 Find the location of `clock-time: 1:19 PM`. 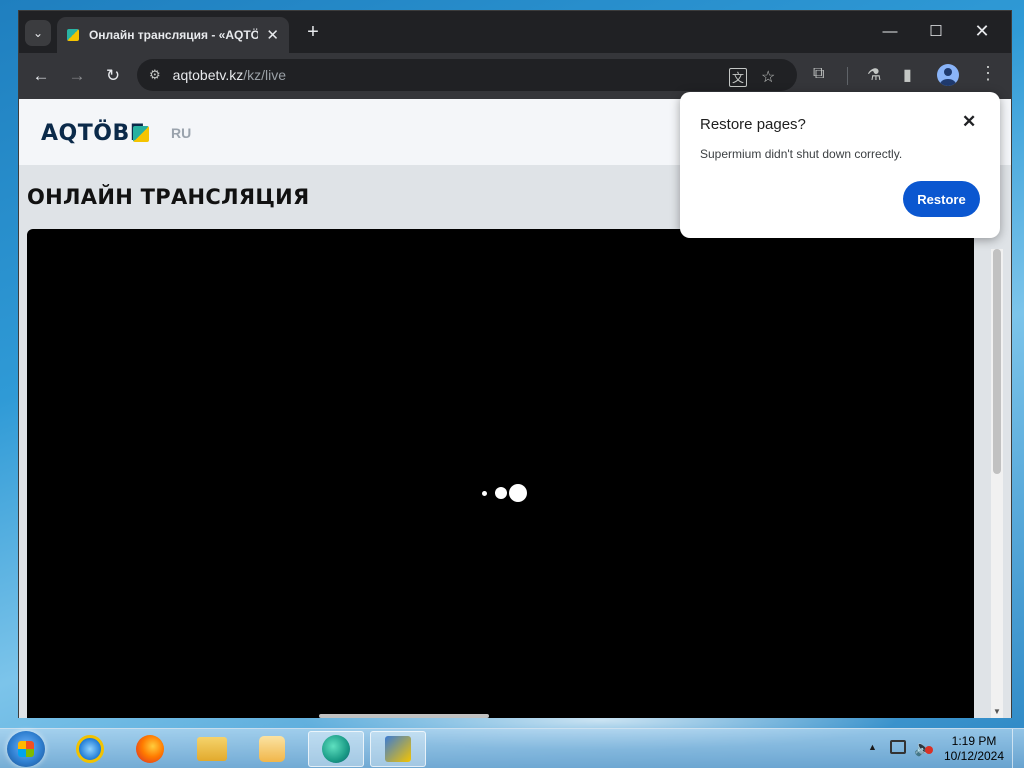

clock-time: 1:19 PM is located at coordinates (974, 741).